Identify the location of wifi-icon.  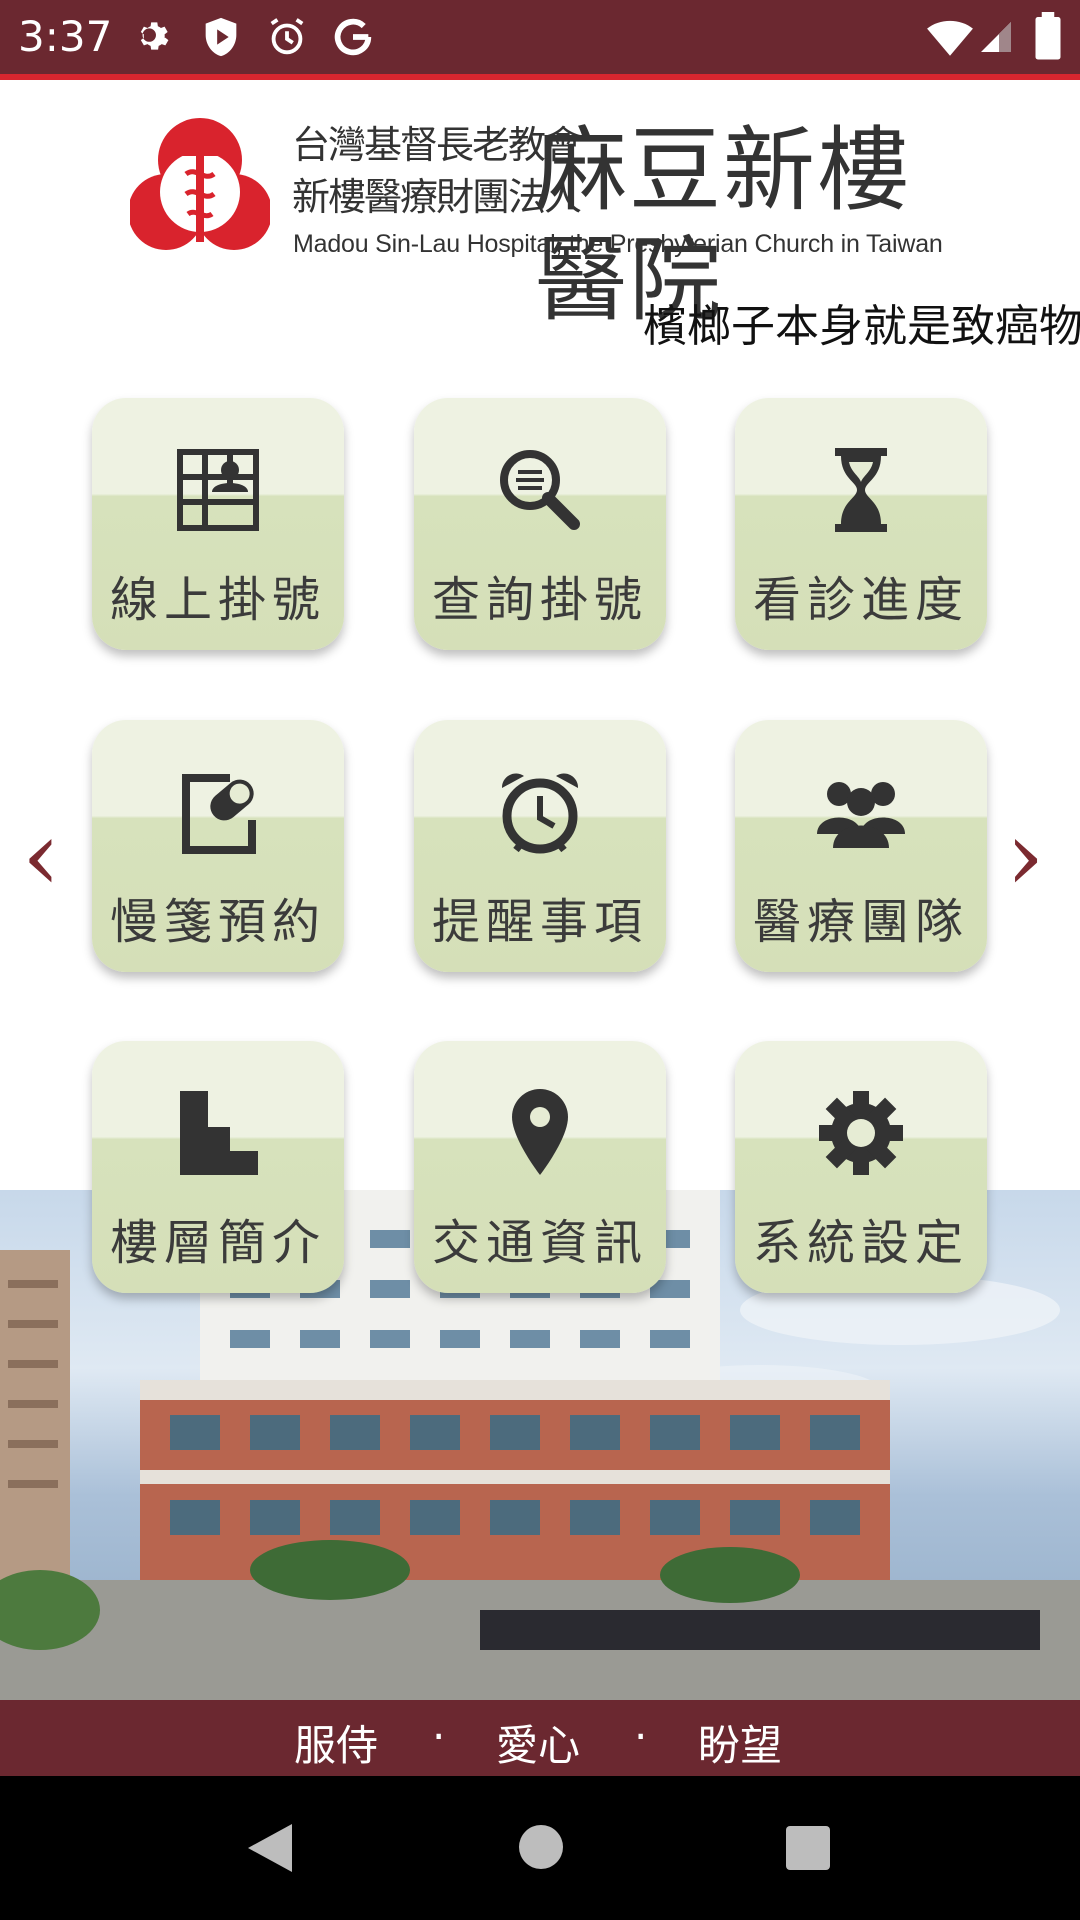
(950, 38).